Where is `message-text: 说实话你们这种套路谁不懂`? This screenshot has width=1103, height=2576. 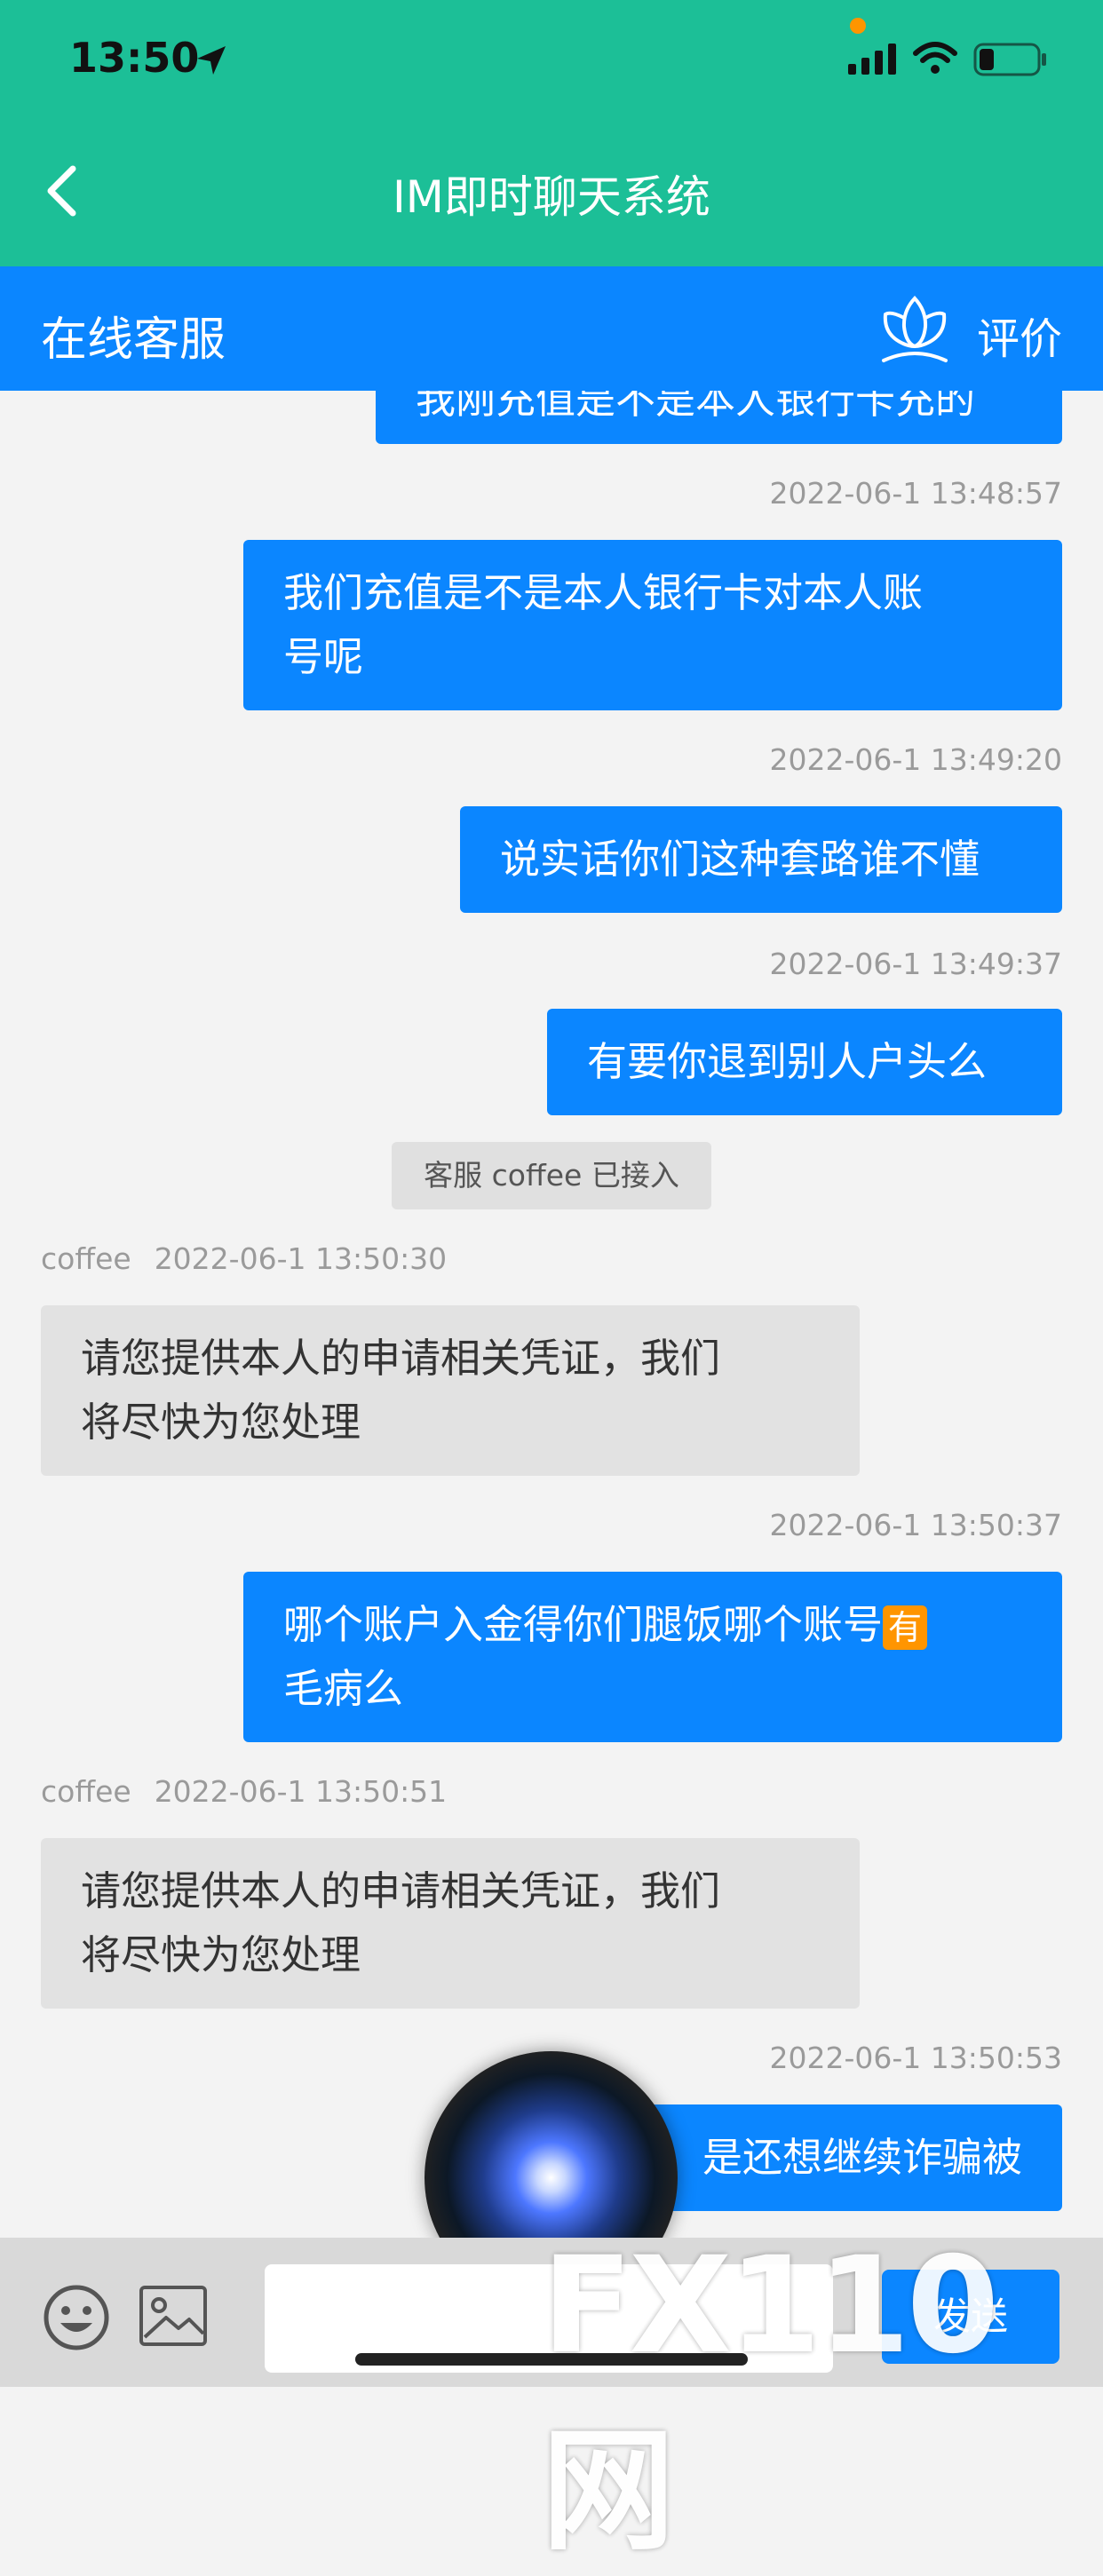 message-text: 说实话你们这种套路谁不懂 is located at coordinates (740, 860).